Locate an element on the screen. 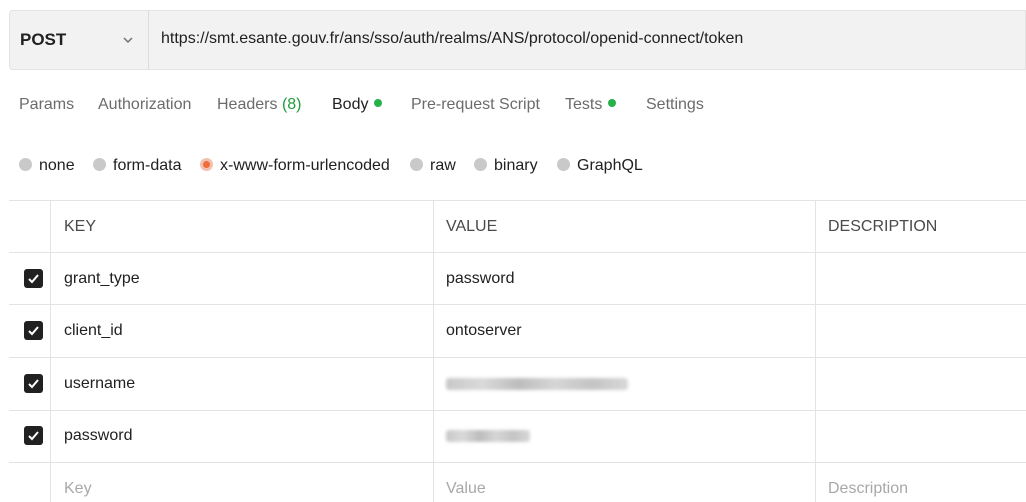 This screenshot has width=1026, height=502. tab-headers: Headers (8) is located at coordinates (259, 105).